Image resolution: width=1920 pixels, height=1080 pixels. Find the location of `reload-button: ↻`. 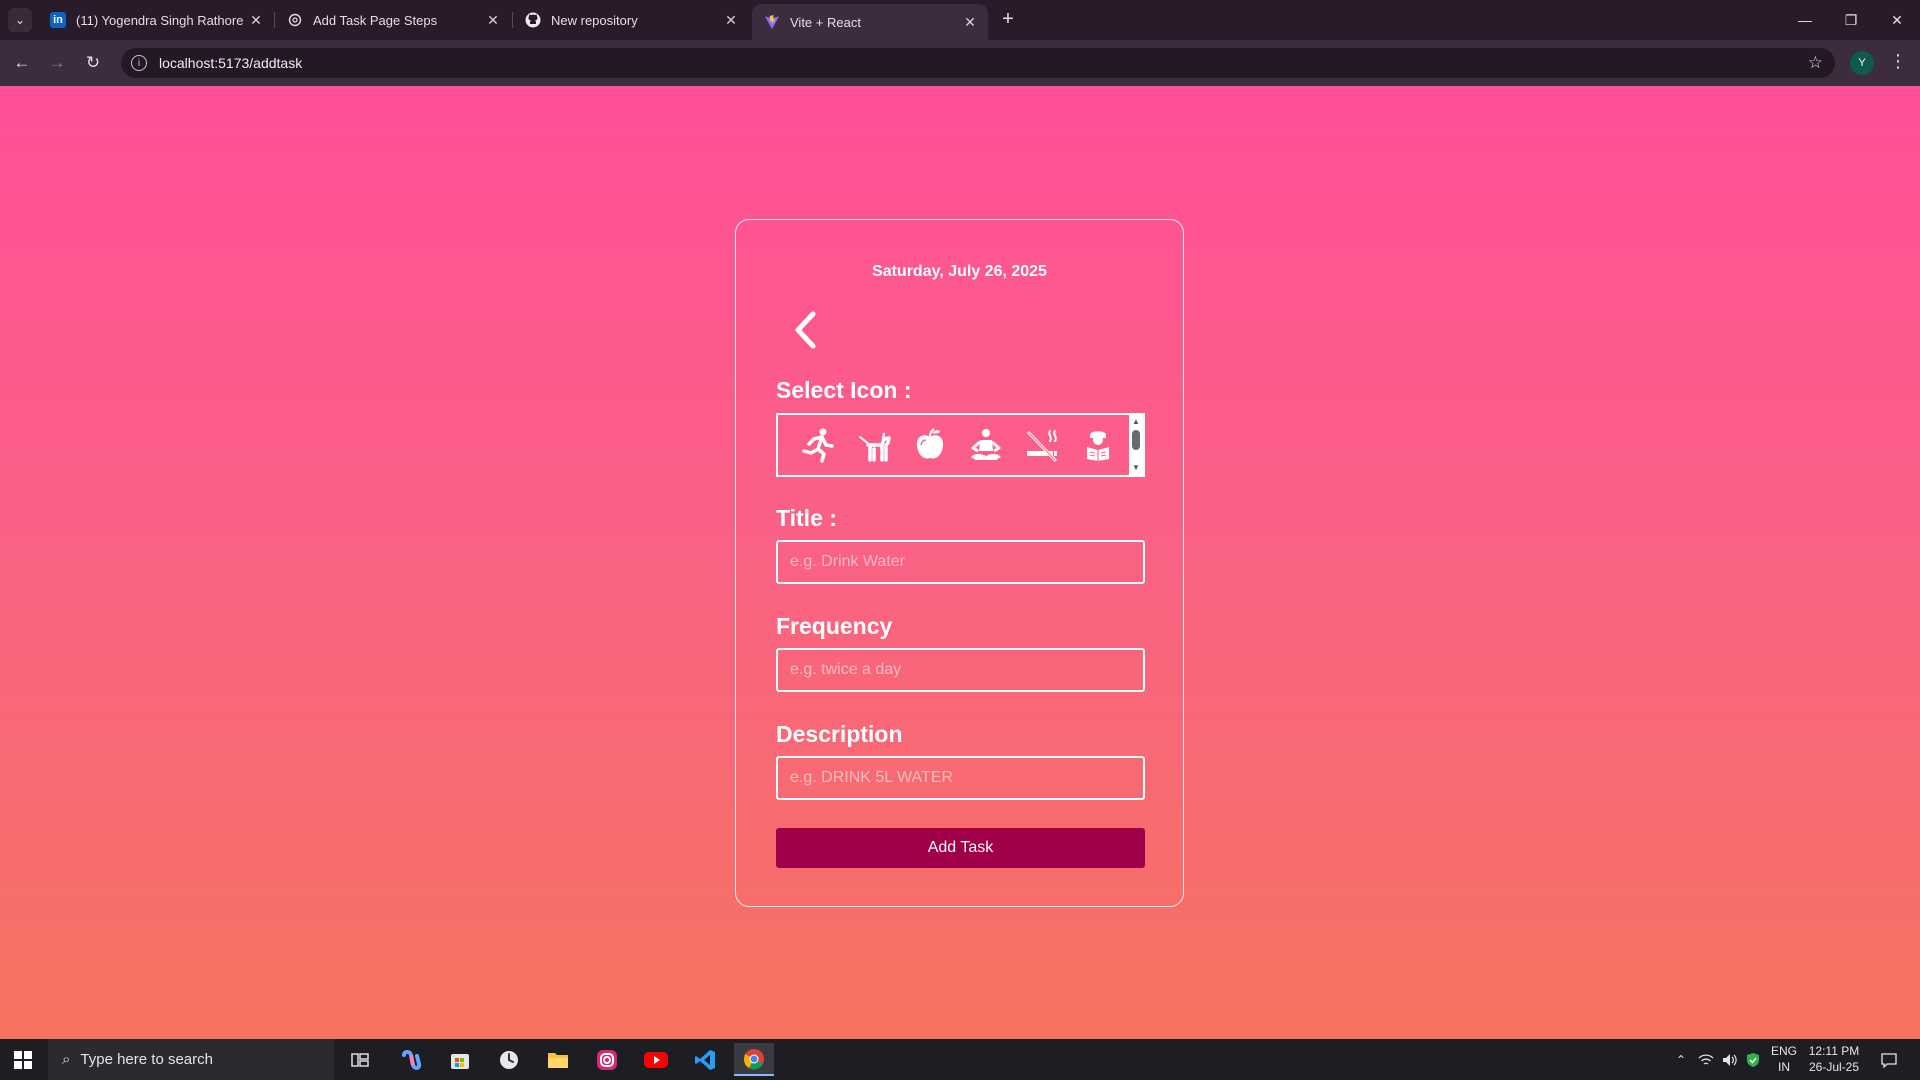

reload-button: ↻ is located at coordinates (93, 63).